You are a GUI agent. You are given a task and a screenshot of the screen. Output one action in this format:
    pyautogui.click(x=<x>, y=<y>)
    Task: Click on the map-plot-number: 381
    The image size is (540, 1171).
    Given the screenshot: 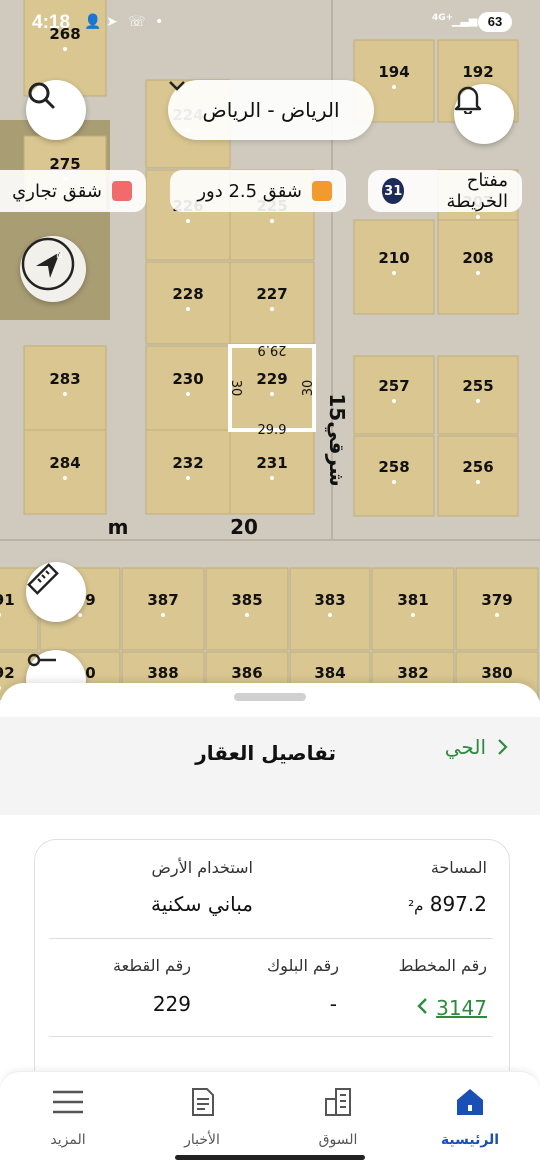 What is the action you would take?
    pyautogui.click(x=412, y=600)
    